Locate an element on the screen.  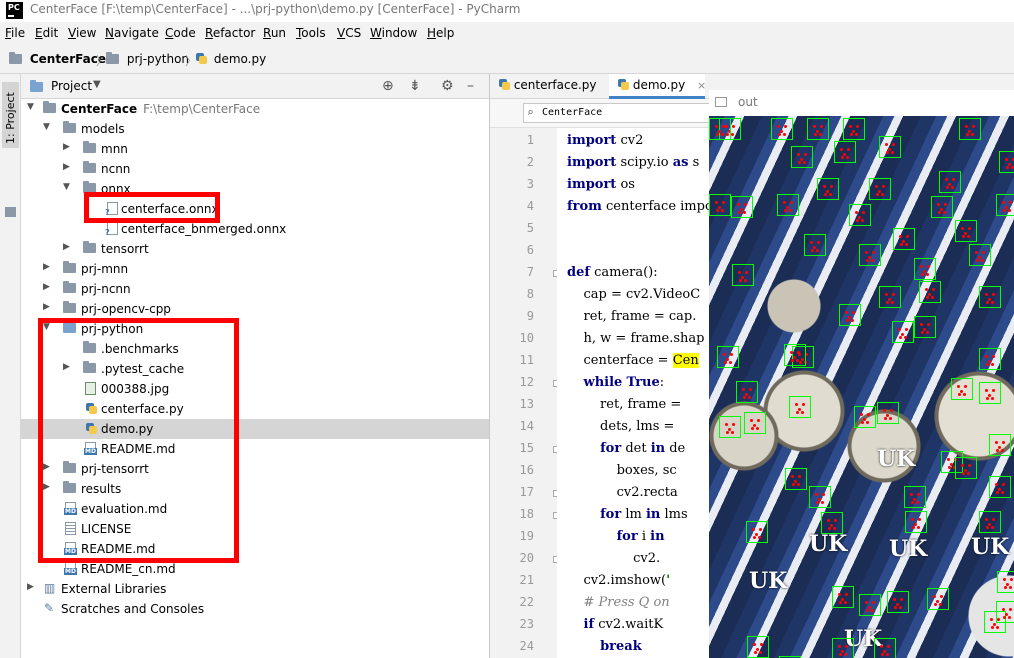
unknown-file-icon is located at coordinates (111, 229).